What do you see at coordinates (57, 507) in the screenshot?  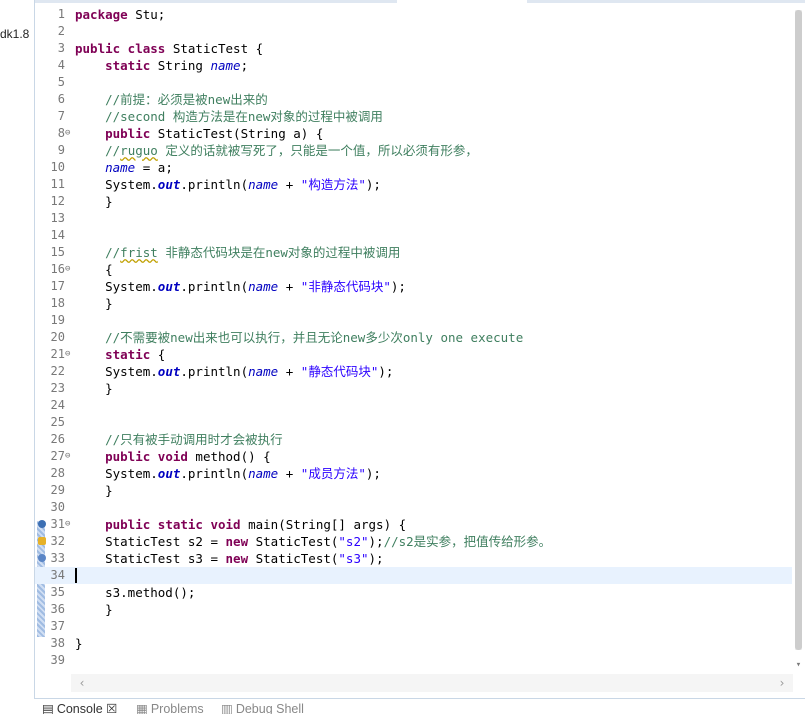 I see `line-number: 30` at bounding box center [57, 507].